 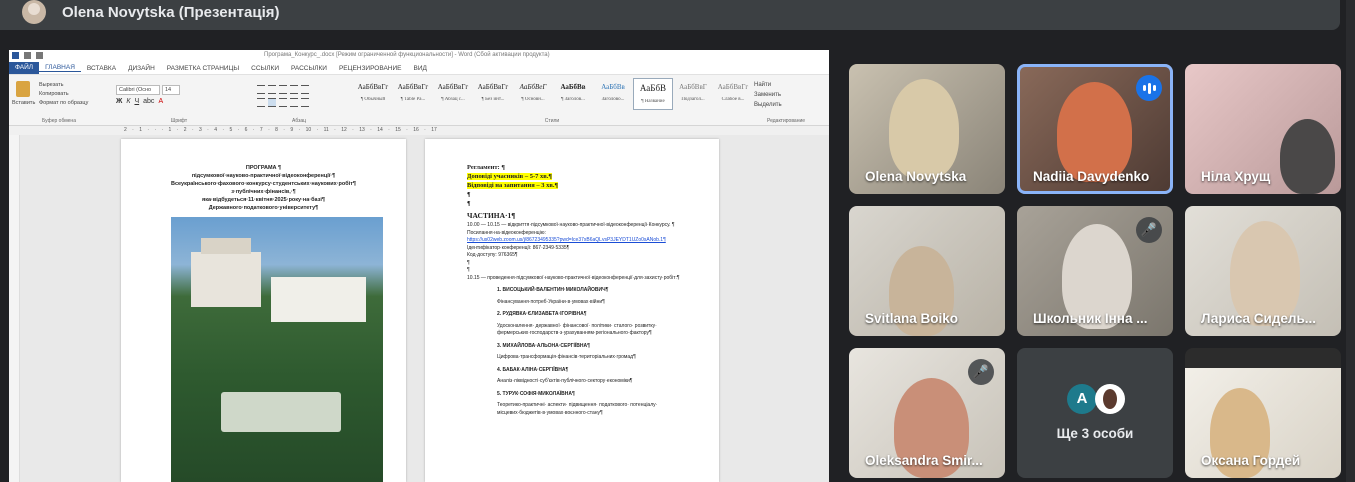 What do you see at coordinates (171, 12) in the screenshot?
I see `presenter-title: Olena Novytska (Презентація)` at bounding box center [171, 12].